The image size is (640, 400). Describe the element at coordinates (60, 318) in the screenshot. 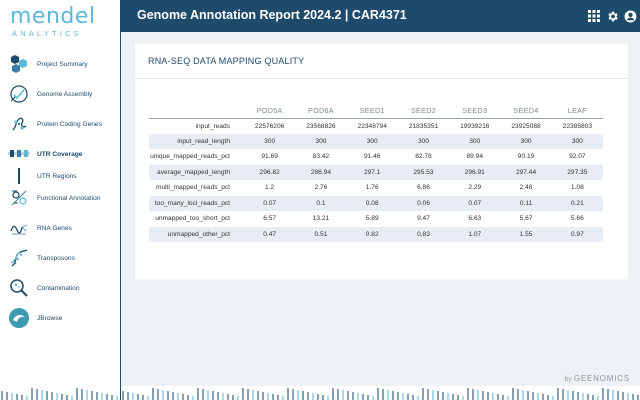

I see `sidebar-item-jbrowse: JBrowse` at that location.